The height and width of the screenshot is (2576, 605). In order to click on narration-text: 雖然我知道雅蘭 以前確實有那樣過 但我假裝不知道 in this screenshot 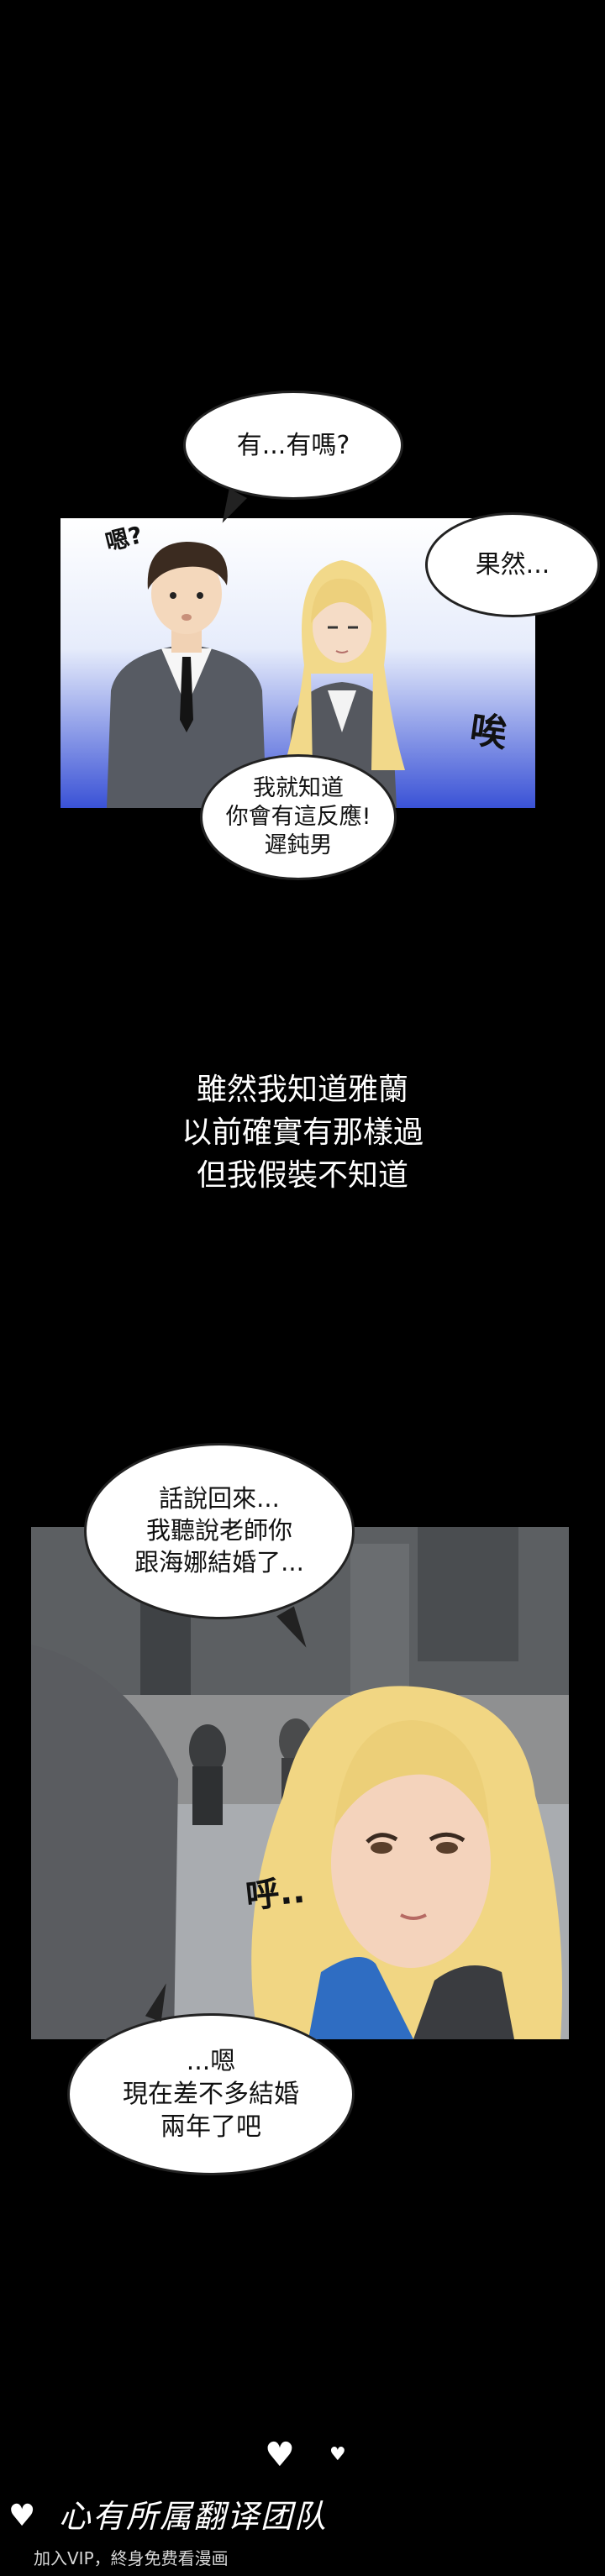, I will do `click(302, 1133)`.